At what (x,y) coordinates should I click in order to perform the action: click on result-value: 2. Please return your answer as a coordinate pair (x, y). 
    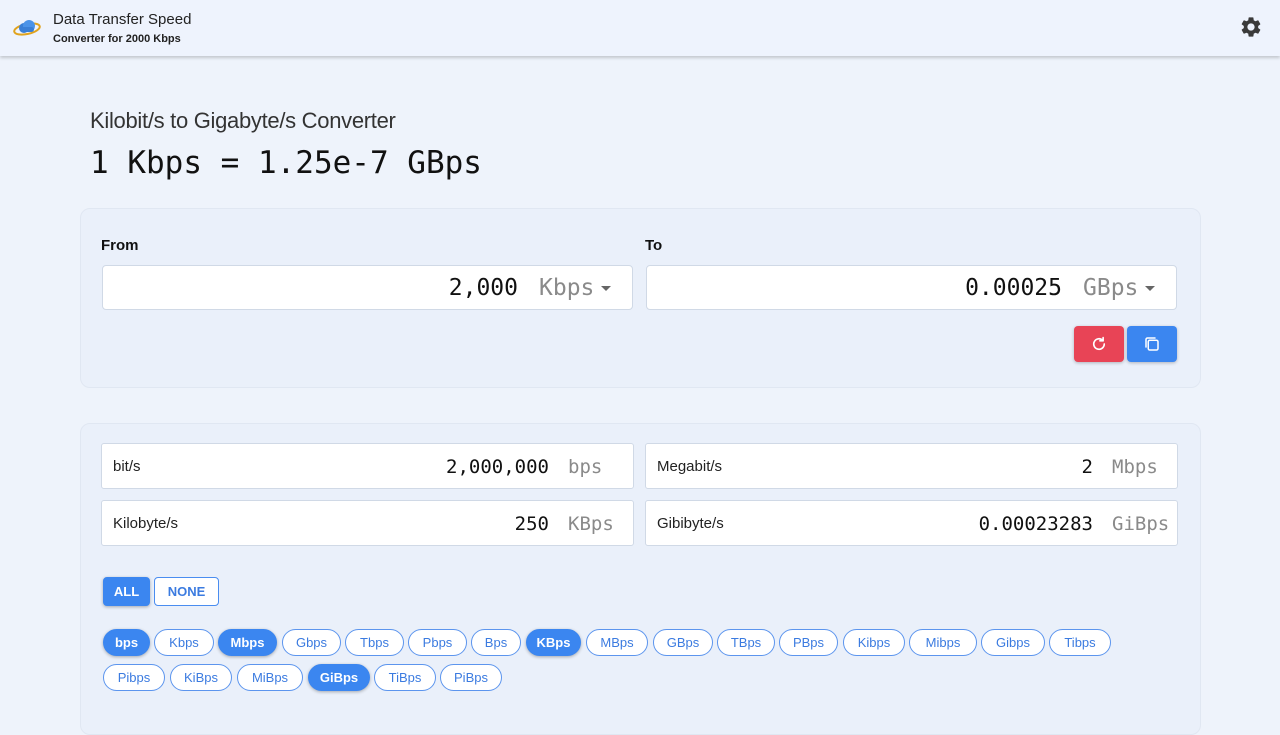
    Looking at the image, I should click on (1087, 467).